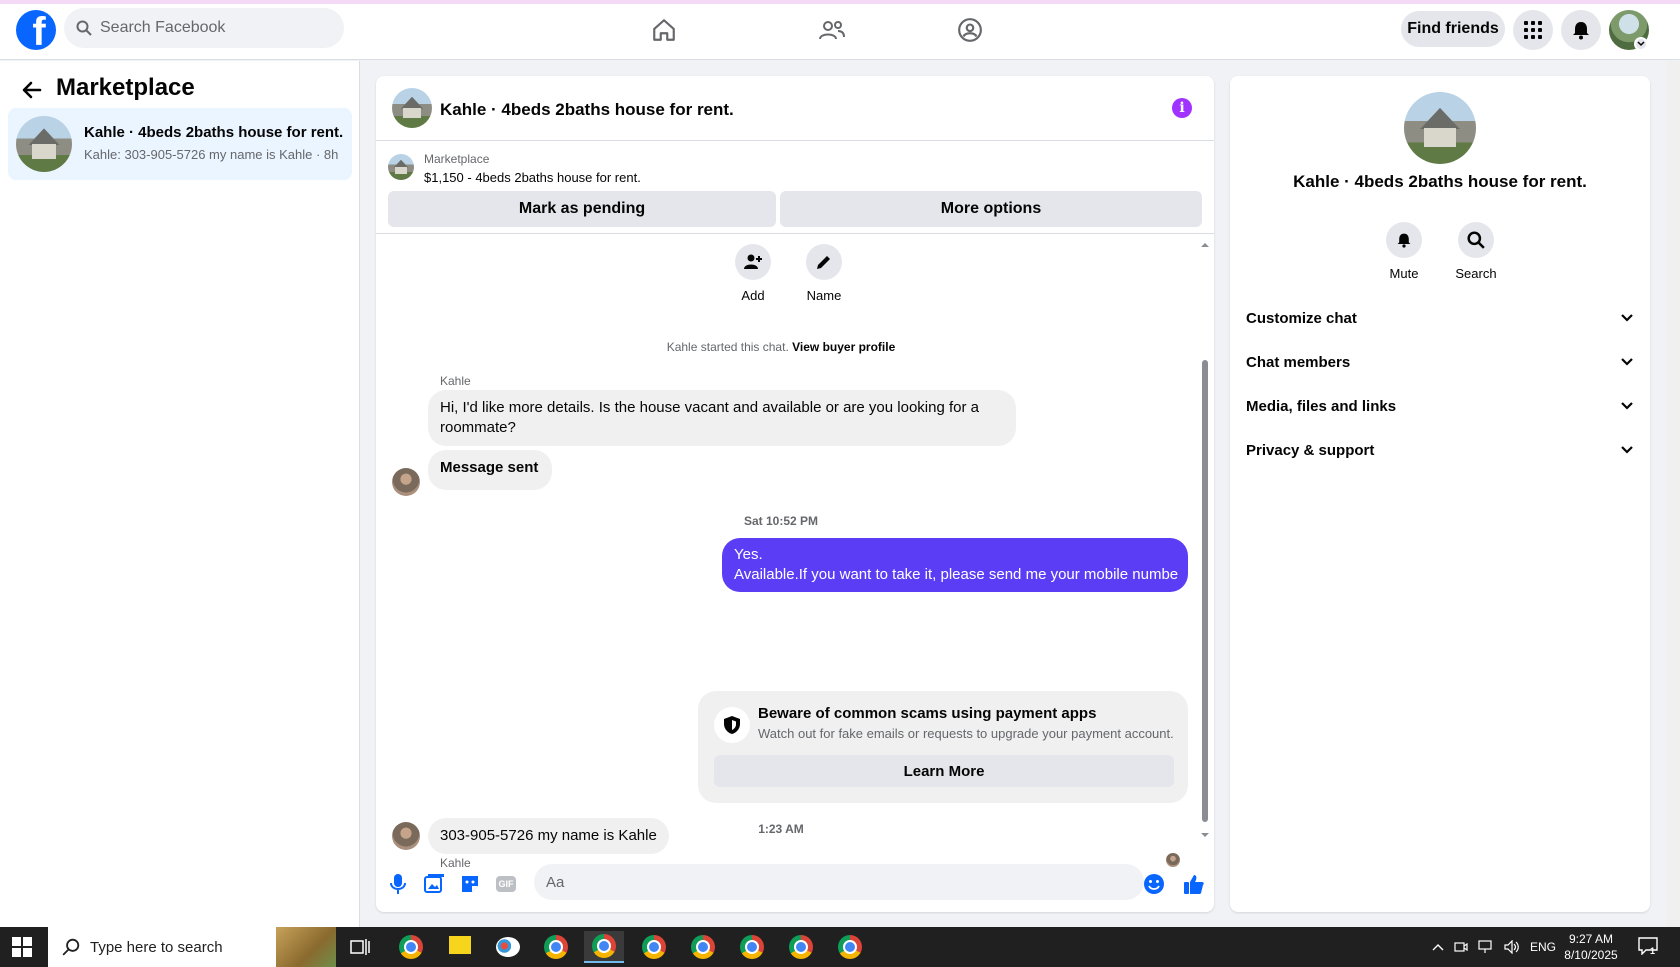  I want to click on search-placeholder: Search Facebook, so click(163, 27).